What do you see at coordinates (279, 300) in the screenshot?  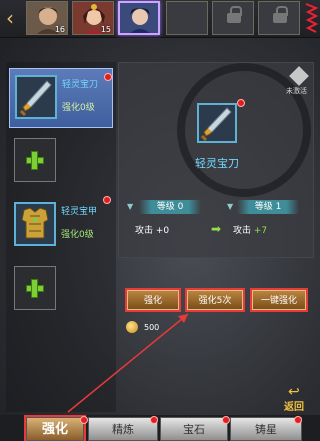 I see `one-key-enhance-button: 一键强化` at bounding box center [279, 300].